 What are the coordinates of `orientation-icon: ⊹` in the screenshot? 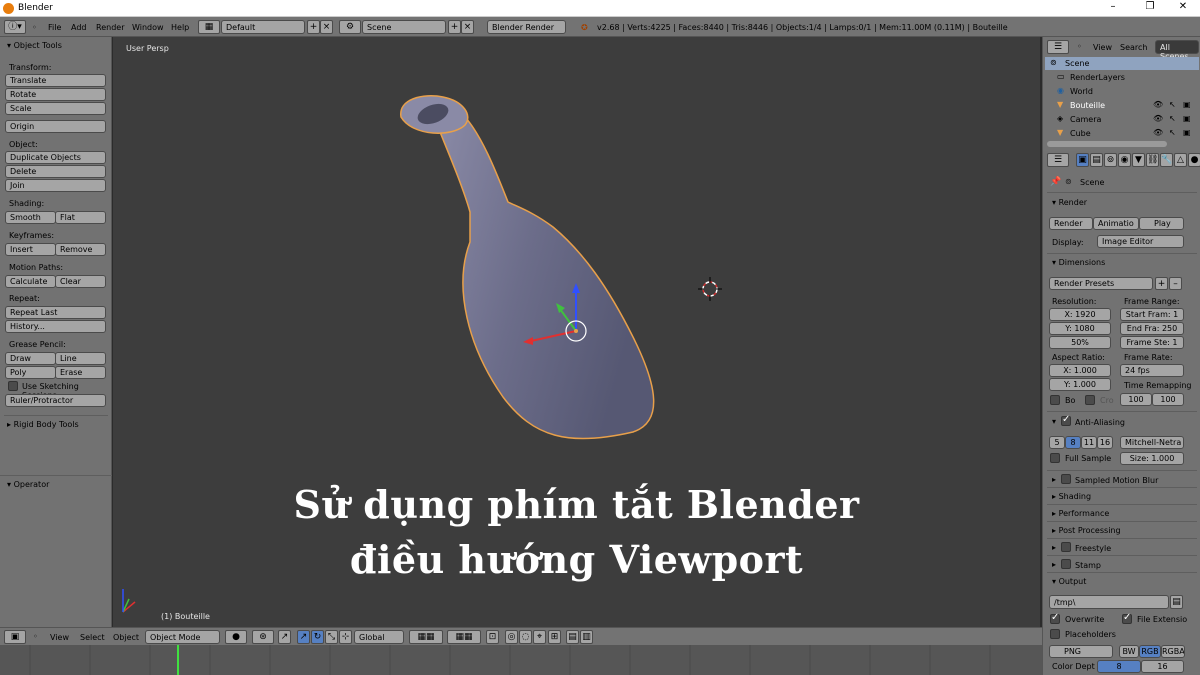 It's located at (345, 637).